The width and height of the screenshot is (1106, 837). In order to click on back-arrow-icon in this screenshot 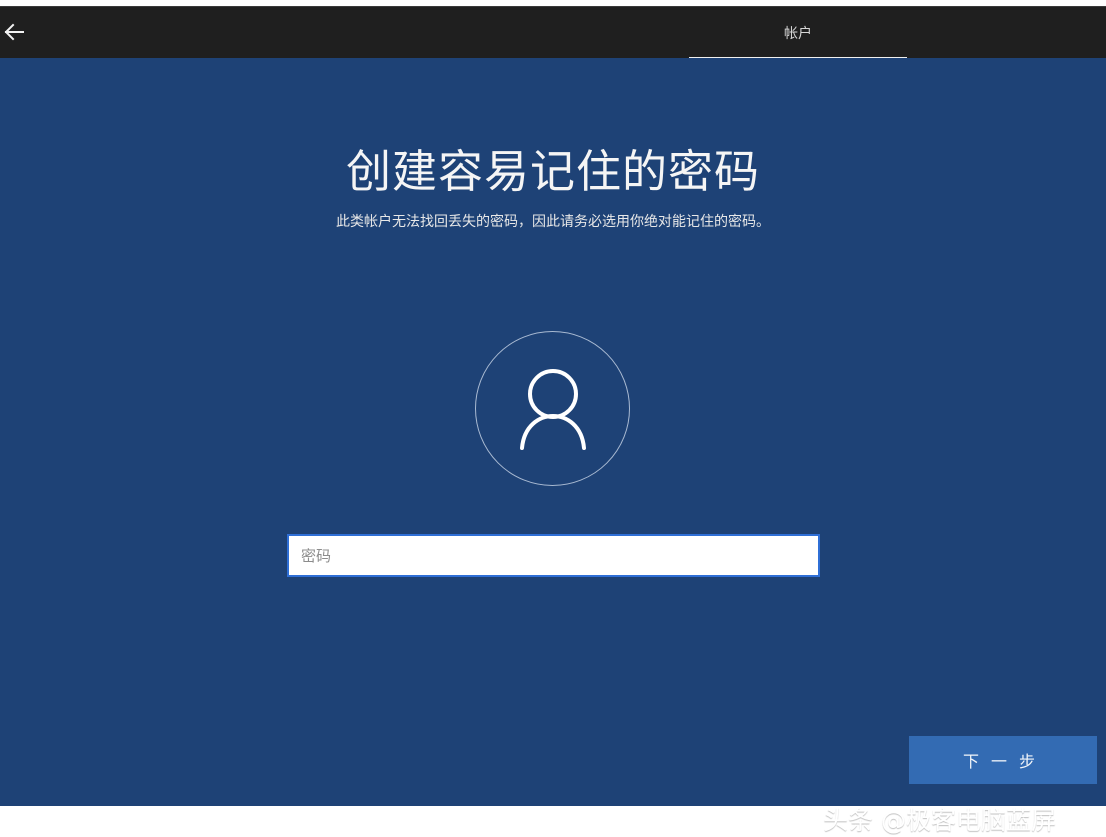, I will do `click(14, 32)`.